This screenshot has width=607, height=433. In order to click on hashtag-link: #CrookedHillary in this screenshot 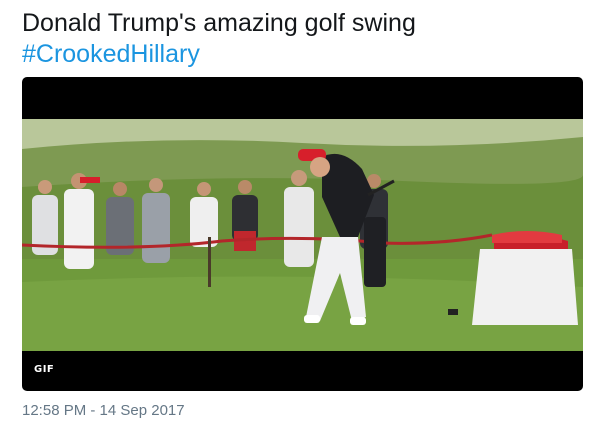, I will do `click(307, 54)`.